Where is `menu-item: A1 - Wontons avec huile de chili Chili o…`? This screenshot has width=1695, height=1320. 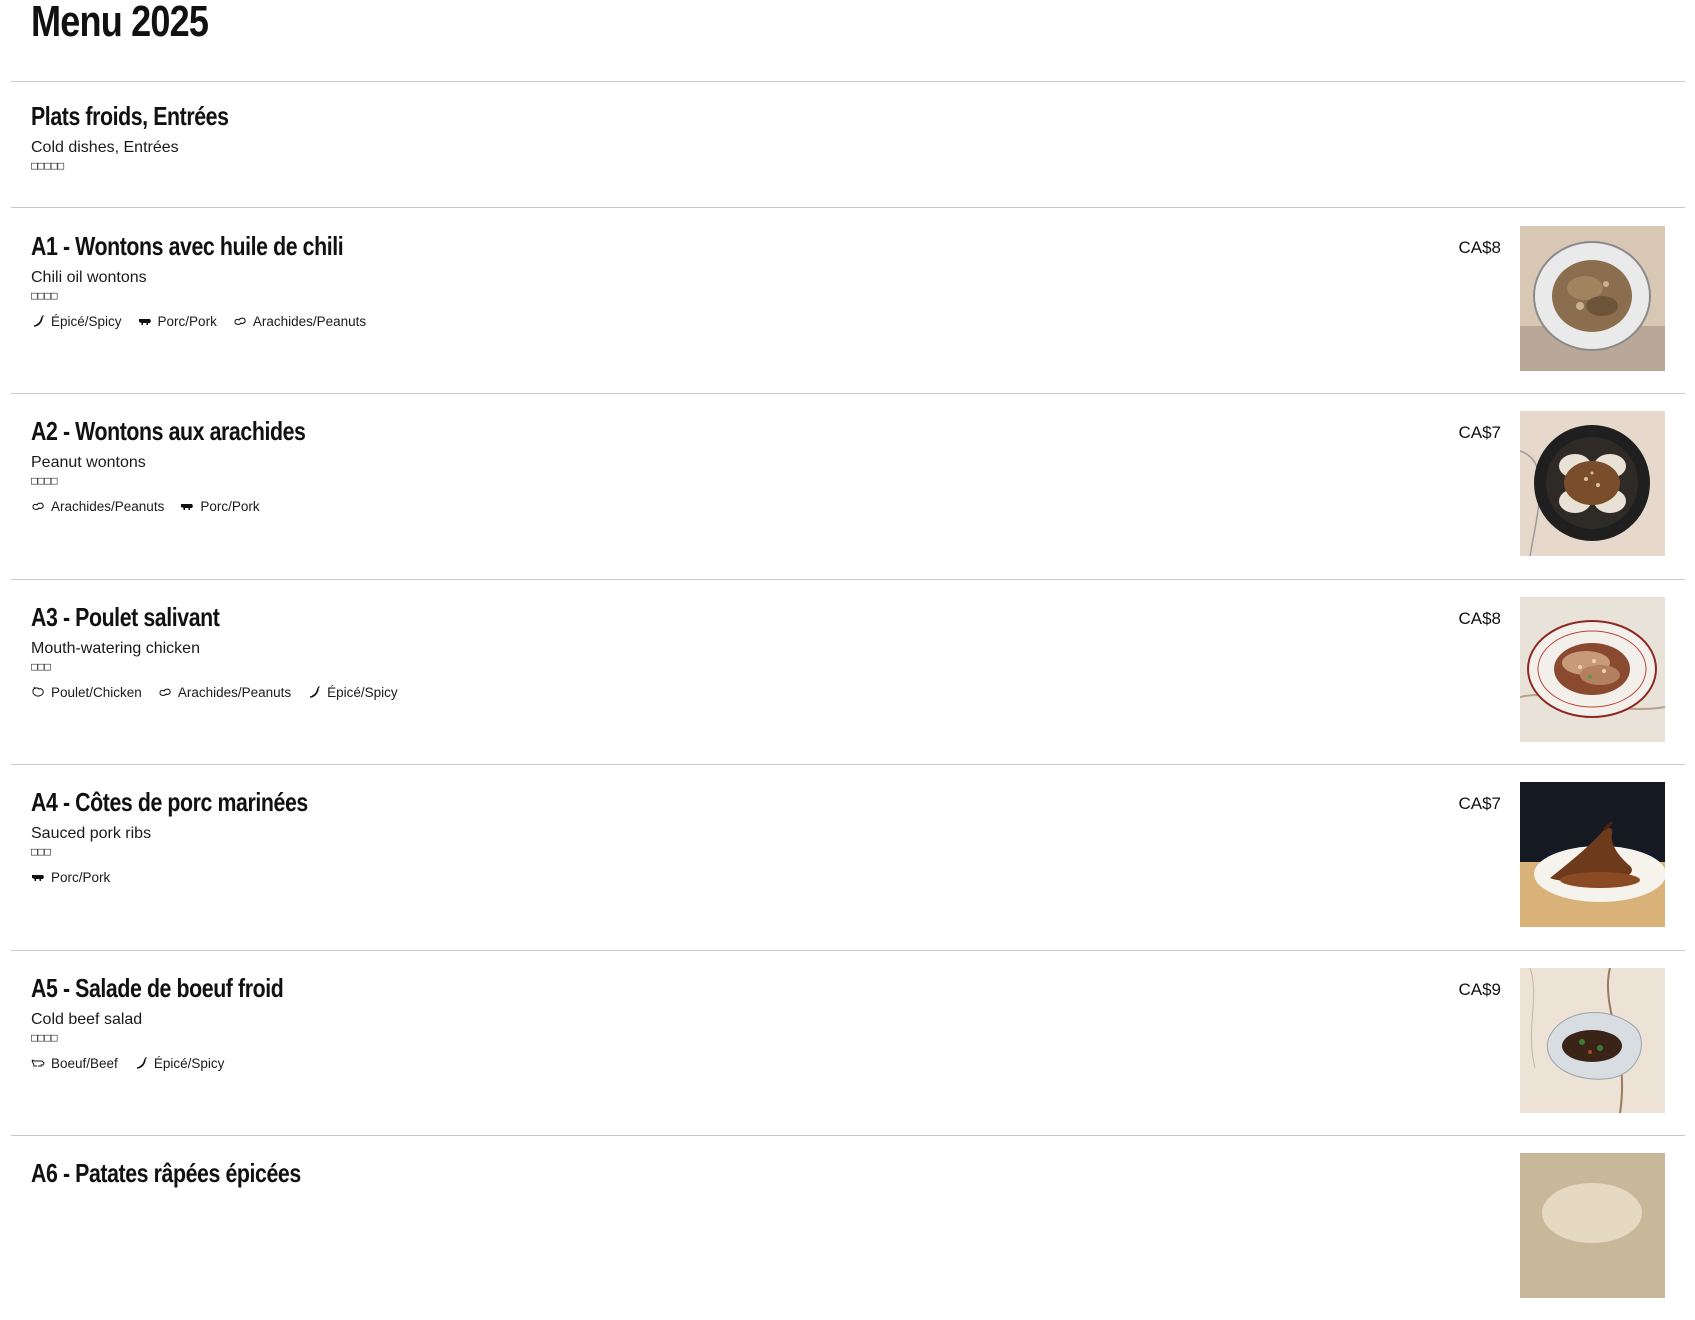
menu-item: A1 - Wontons avec huile de chili Chili o… is located at coordinates (848, 300).